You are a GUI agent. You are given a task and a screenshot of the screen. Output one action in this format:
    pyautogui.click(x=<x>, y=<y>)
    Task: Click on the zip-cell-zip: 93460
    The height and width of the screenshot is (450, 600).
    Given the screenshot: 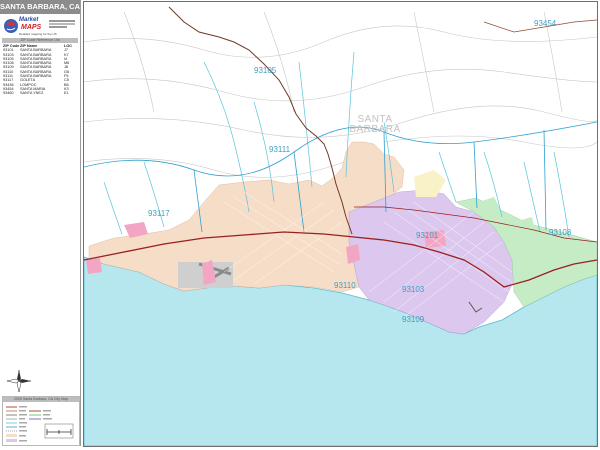 What is the action you would take?
    pyautogui.click(x=8, y=93)
    